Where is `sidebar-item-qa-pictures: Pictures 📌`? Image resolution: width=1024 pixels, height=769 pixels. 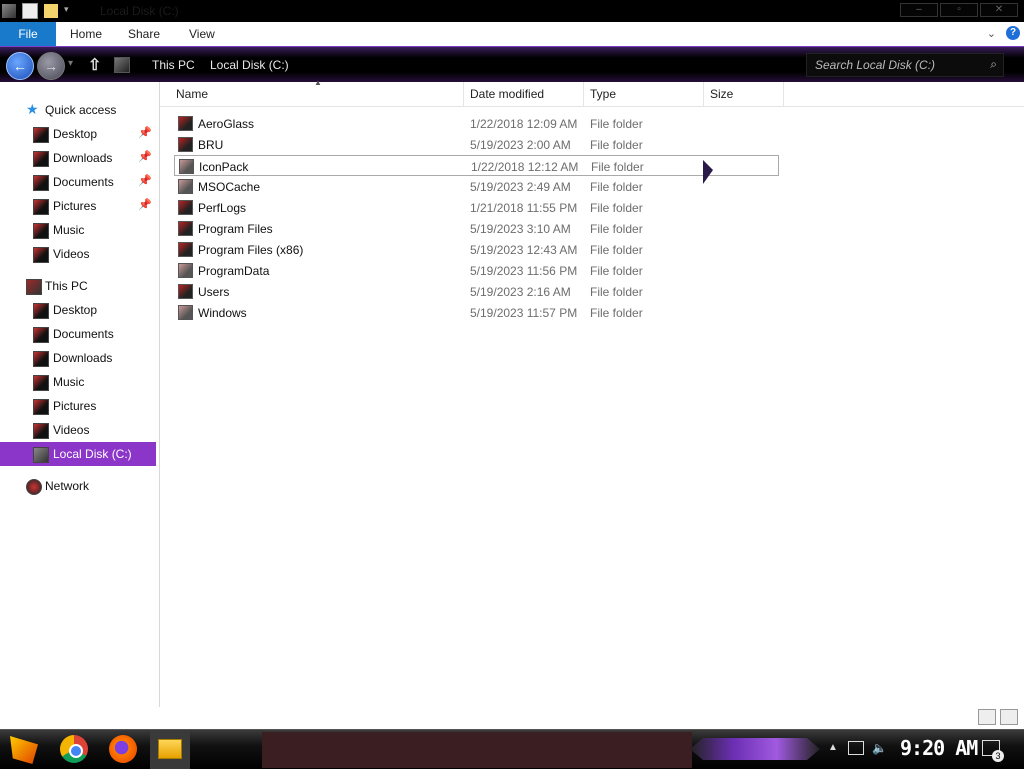 sidebar-item-qa-pictures: Pictures 📌 is located at coordinates (78, 206).